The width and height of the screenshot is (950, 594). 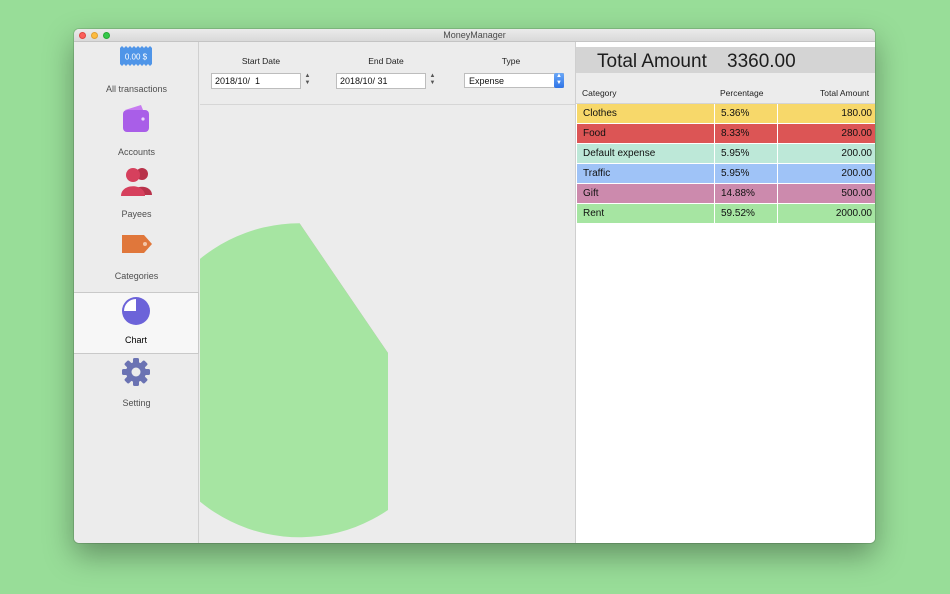 I want to click on sidebar-item-label: Payees, so click(x=136, y=214).